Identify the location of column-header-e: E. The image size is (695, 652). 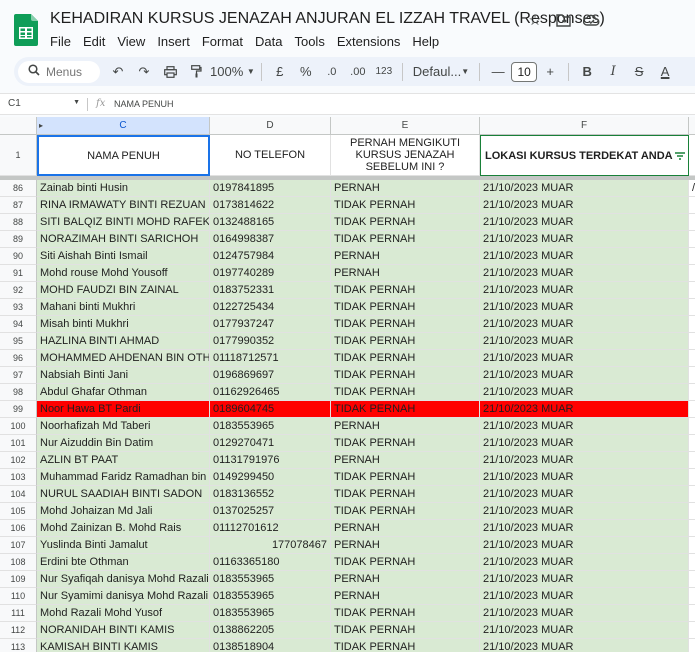
(405, 126).